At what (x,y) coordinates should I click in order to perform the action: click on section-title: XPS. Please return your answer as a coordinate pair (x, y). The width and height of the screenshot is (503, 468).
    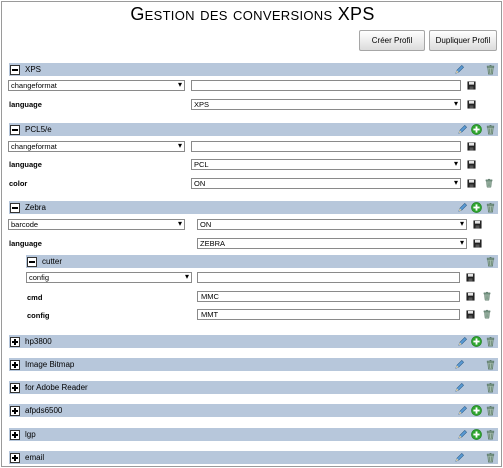
    Looking at the image, I should click on (33, 69).